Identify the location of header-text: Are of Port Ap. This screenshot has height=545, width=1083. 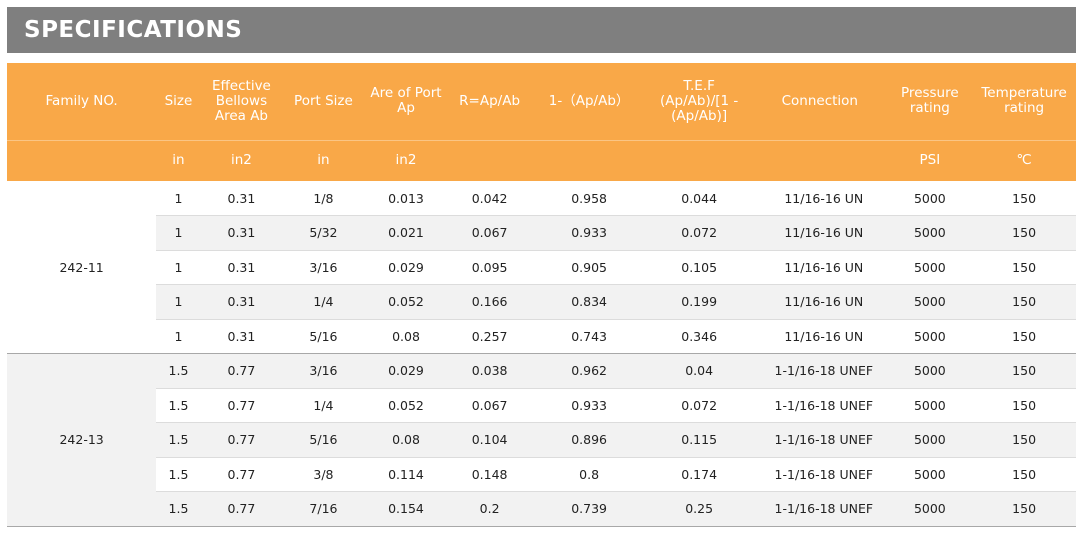
(406, 101).